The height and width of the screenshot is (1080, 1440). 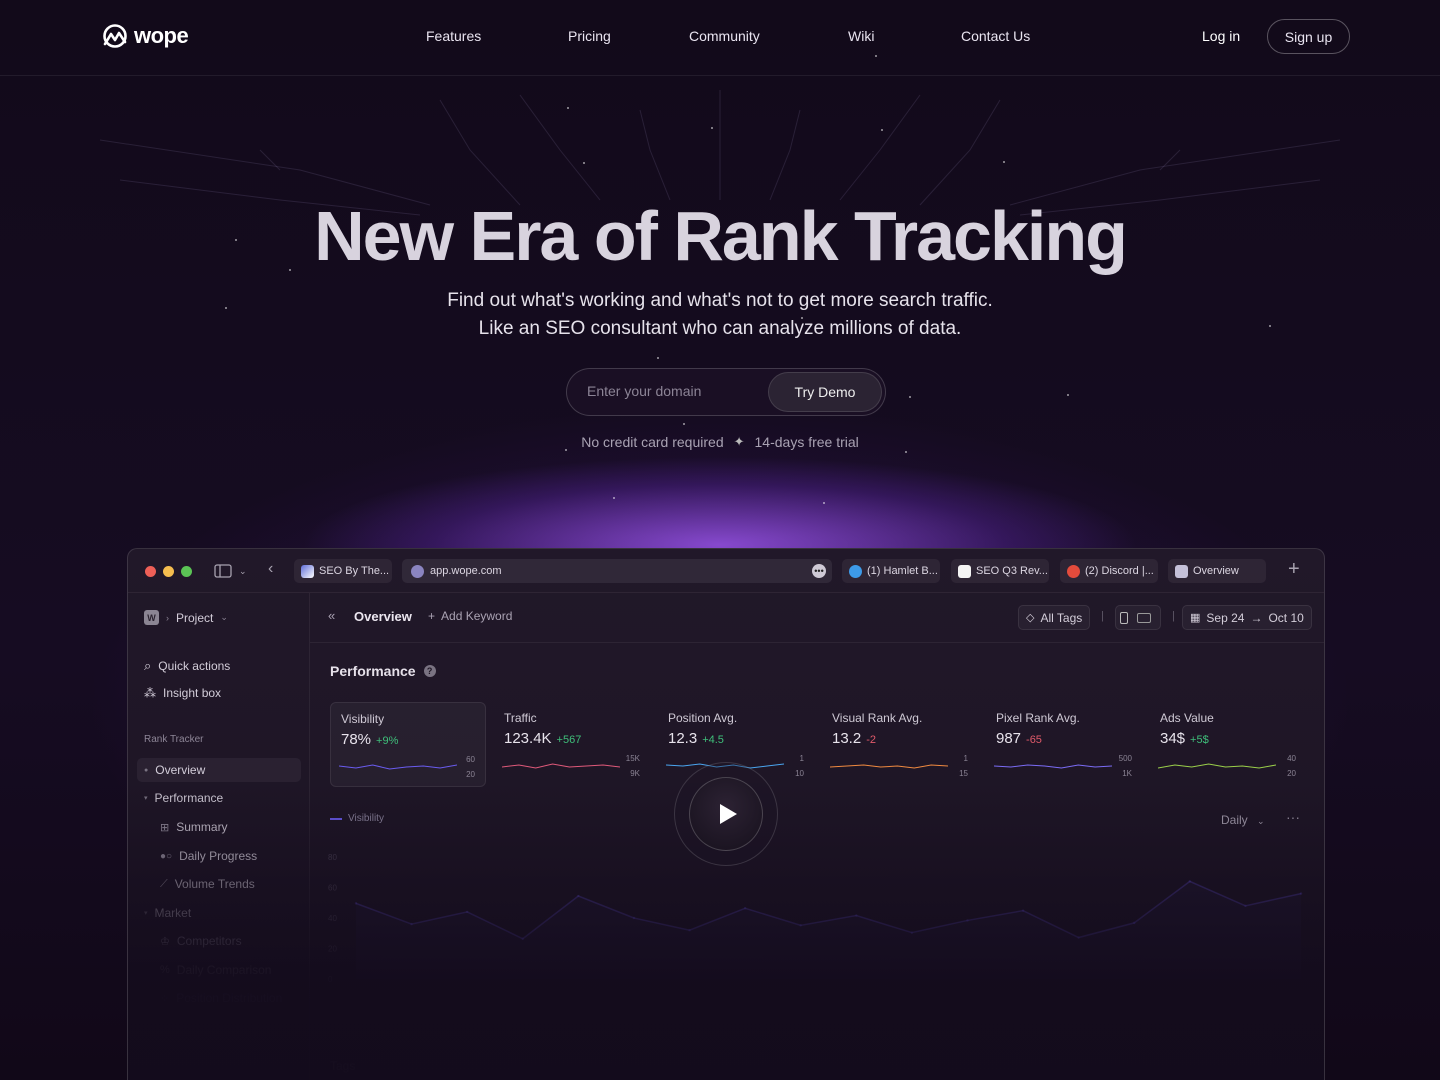 What do you see at coordinates (569, 740) in the screenshot?
I see `metric-delta: +567` at bounding box center [569, 740].